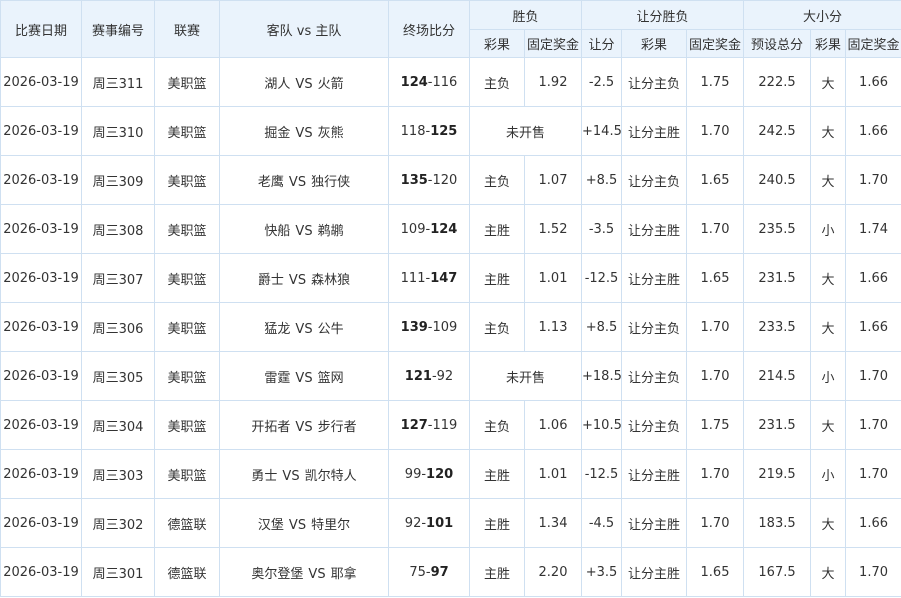  I want to click on cell-teams: 湖人 VS 火箭, so click(304, 82).